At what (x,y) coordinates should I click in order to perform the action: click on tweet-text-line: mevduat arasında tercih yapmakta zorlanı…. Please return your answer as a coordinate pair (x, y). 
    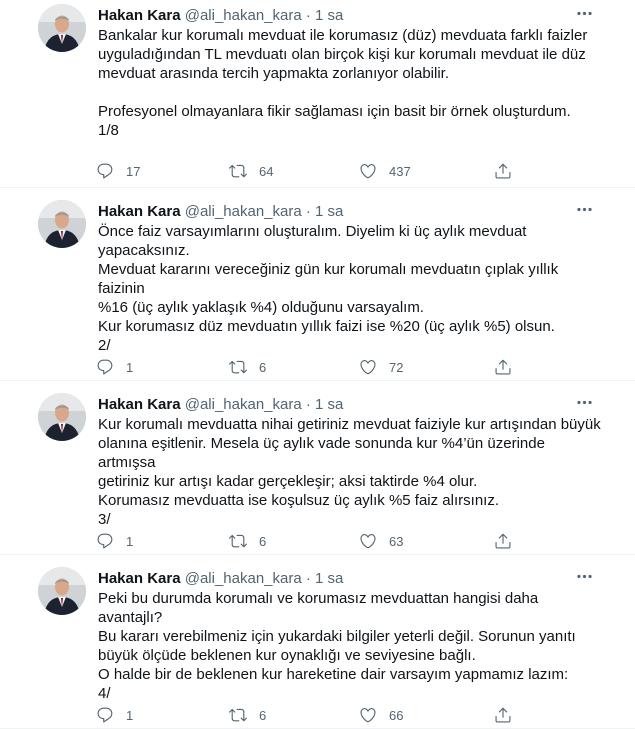
    Looking at the image, I should click on (274, 73).